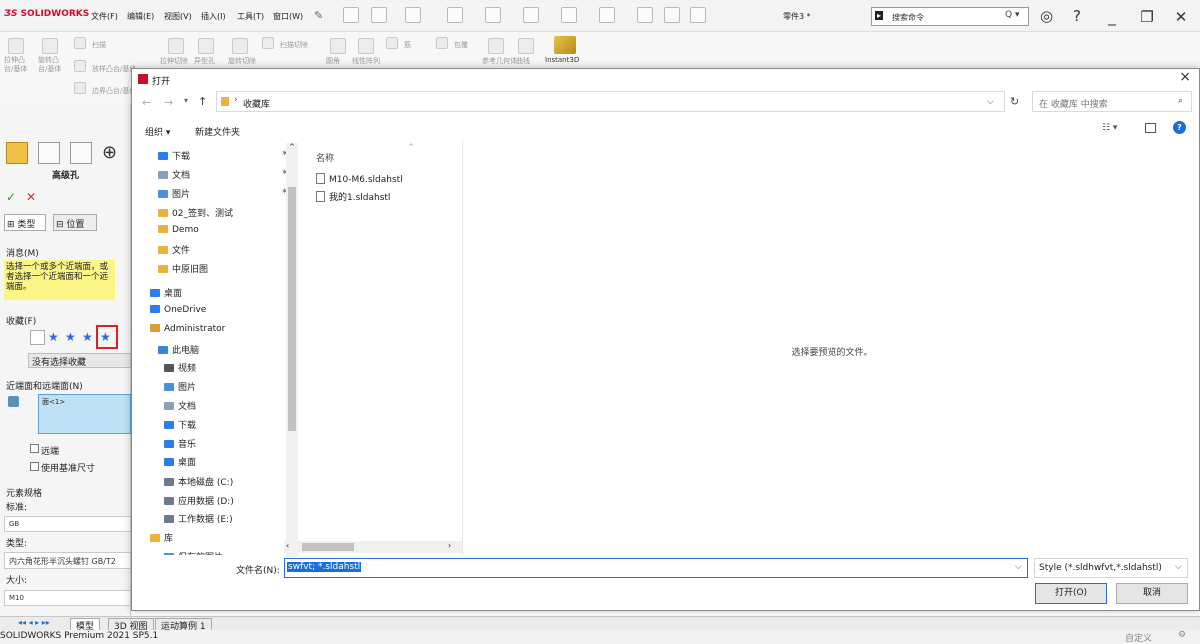  What do you see at coordinates (16, 46) in the screenshot?
I see `extrude-boss-icon` at bounding box center [16, 46].